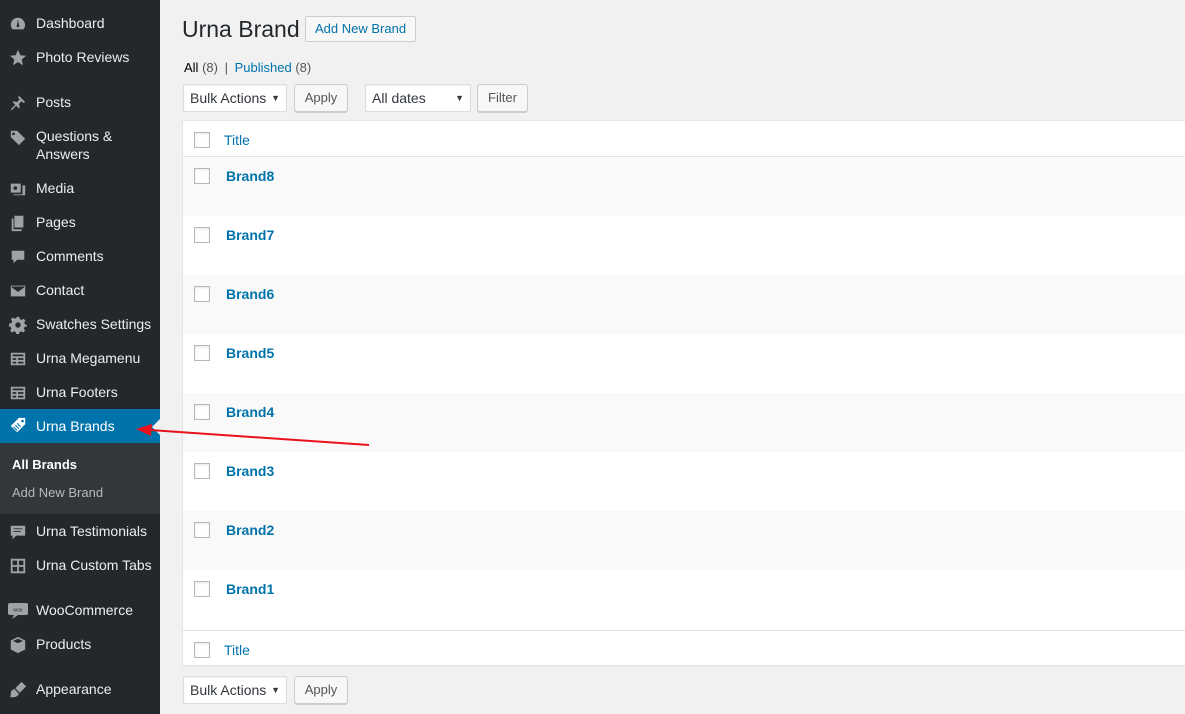 The width and height of the screenshot is (1185, 714). What do you see at coordinates (80, 478) in the screenshot?
I see `brands-submenu: All Brands Add New Brand` at bounding box center [80, 478].